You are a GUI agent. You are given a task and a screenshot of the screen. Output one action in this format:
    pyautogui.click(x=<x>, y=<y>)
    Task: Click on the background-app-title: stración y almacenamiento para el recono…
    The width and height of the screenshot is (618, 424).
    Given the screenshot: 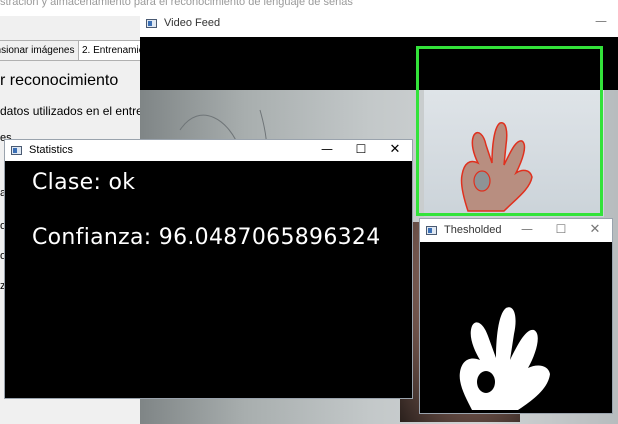 What is the action you would take?
    pyautogui.click(x=176, y=4)
    